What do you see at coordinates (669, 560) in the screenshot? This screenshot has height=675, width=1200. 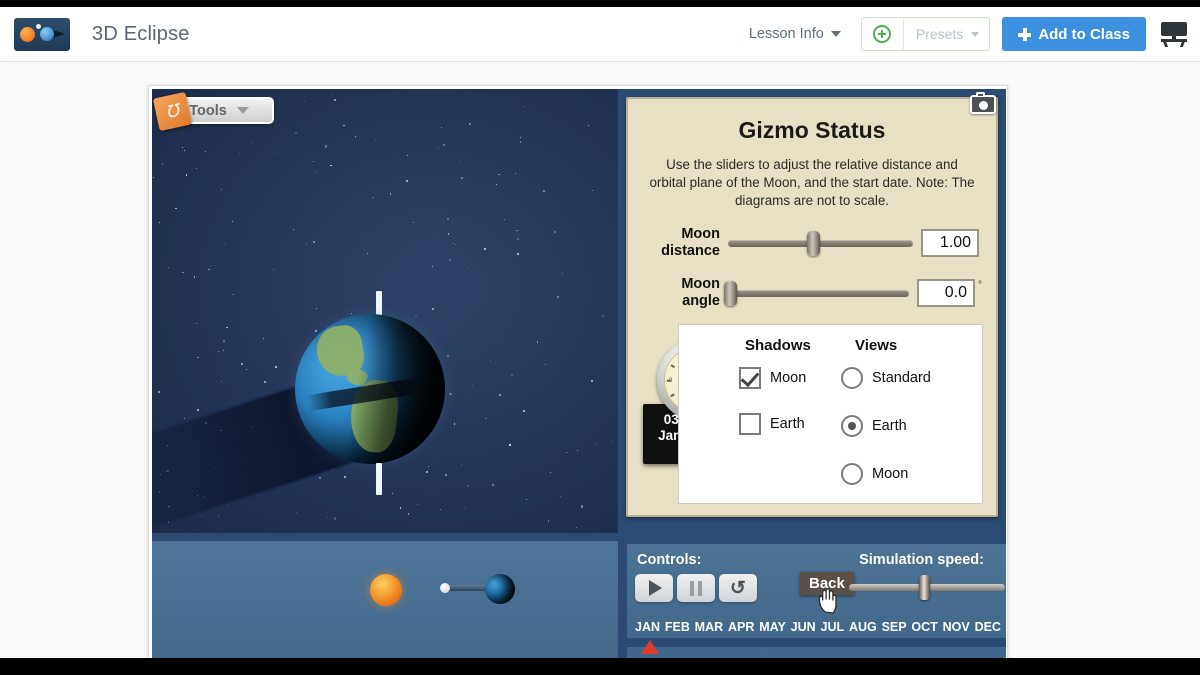 I see `controls-label: Controls:` at bounding box center [669, 560].